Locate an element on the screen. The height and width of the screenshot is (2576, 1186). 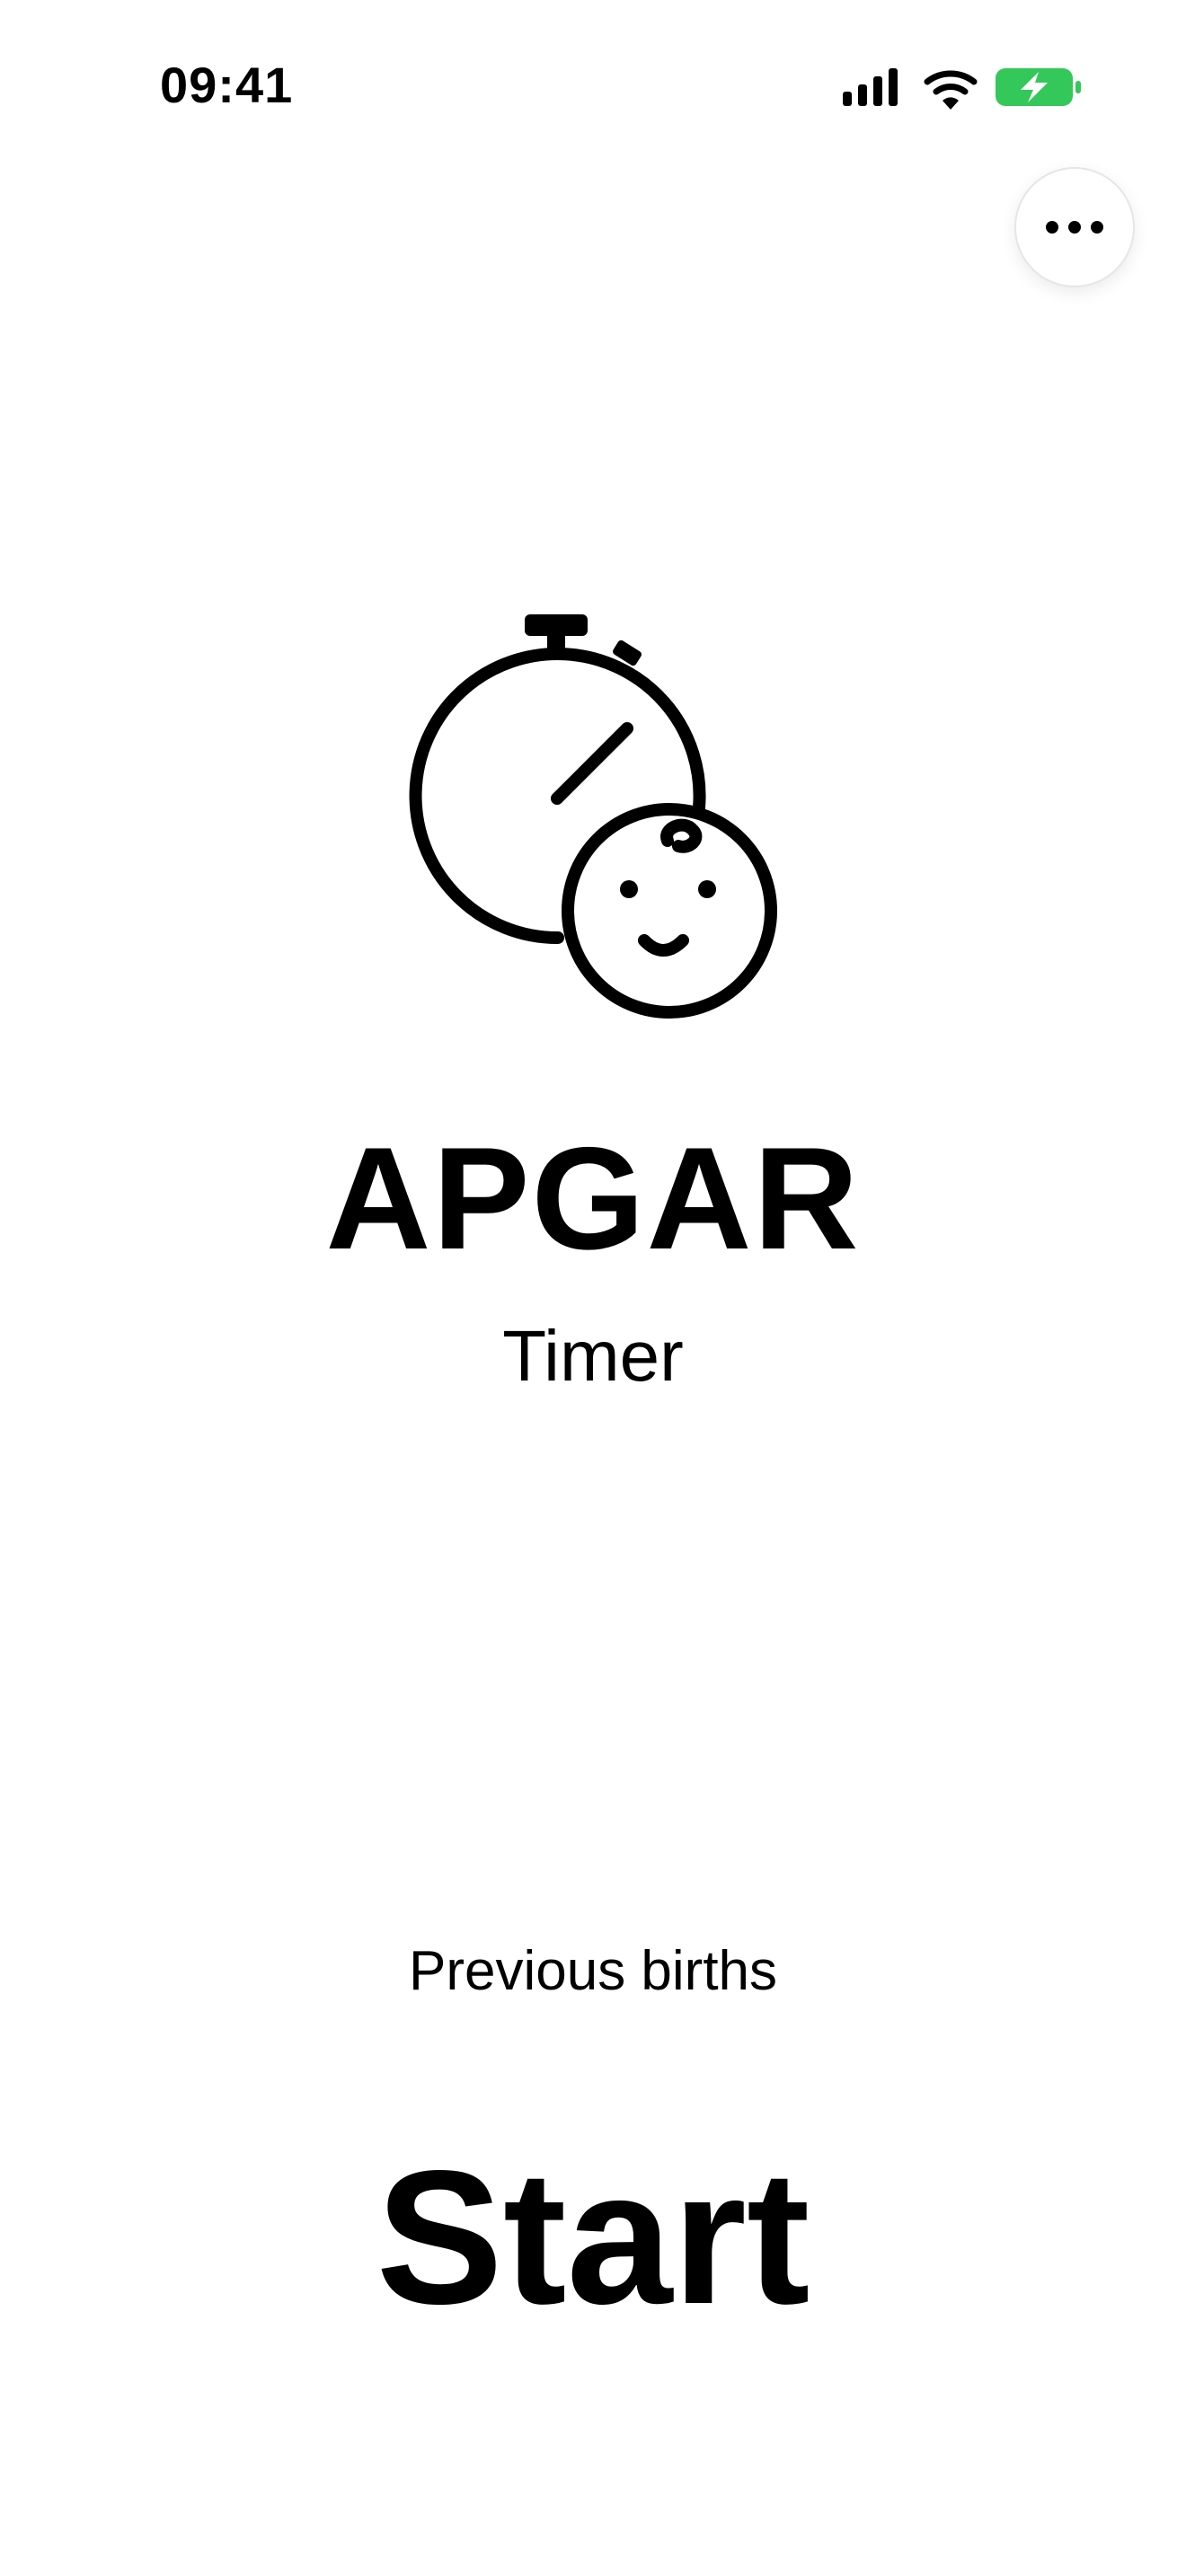
start-button: Start is located at coordinates (593, 2236).